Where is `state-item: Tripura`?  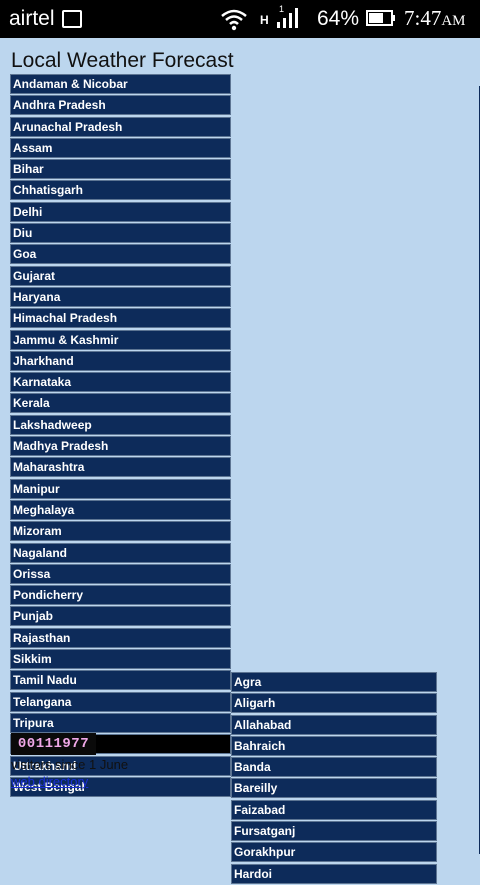
state-item: Tripura is located at coordinates (120, 722).